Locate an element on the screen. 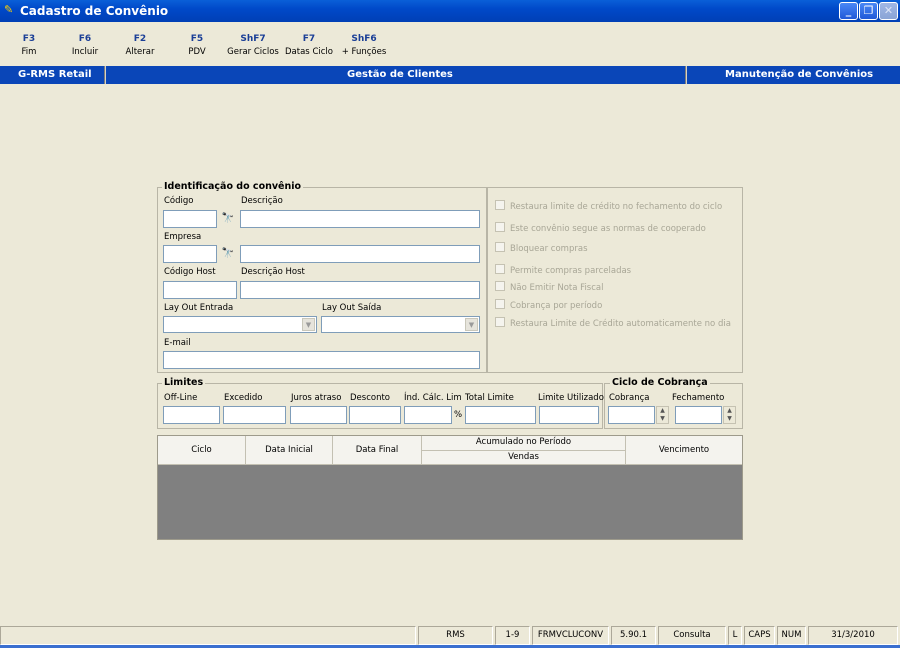  status-message is located at coordinates (208, 635).